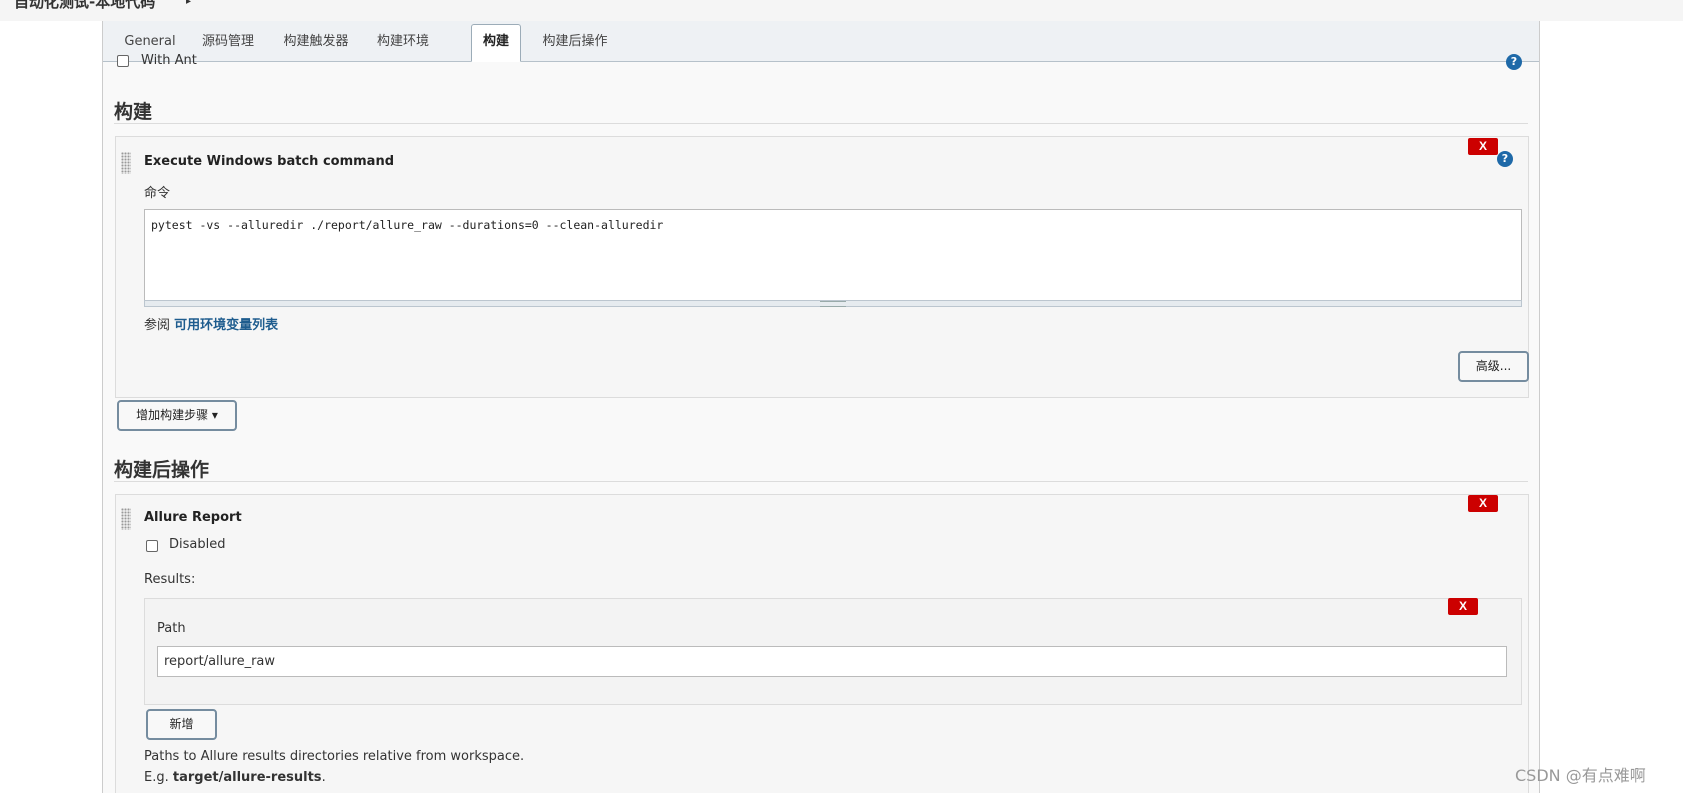 This screenshot has height=793, width=1683. What do you see at coordinates (1580, 775) in the screenshot?
I see `csdn-watermark: CSDN @有点难啊` at bounding box center [1580, 775].